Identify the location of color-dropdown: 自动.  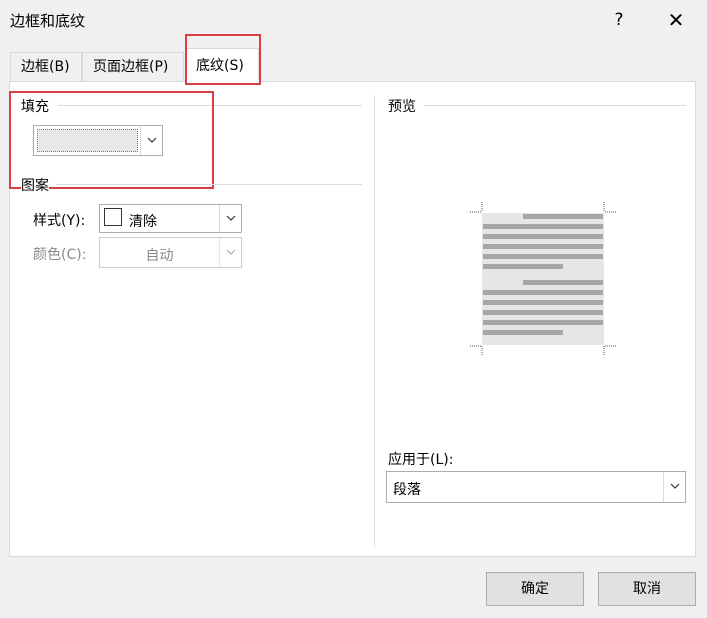
(170, 252).